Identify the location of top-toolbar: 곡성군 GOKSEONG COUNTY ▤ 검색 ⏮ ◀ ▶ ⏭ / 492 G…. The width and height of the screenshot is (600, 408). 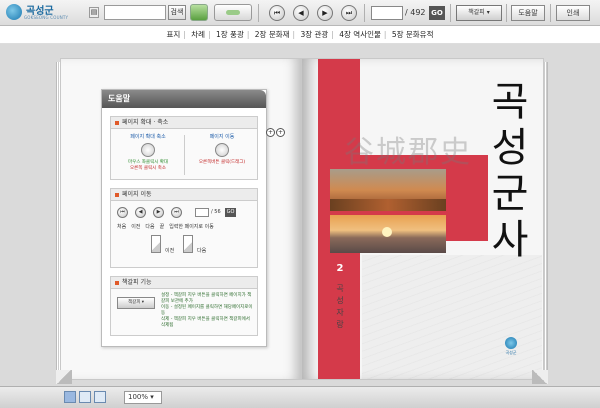
(300, 13).